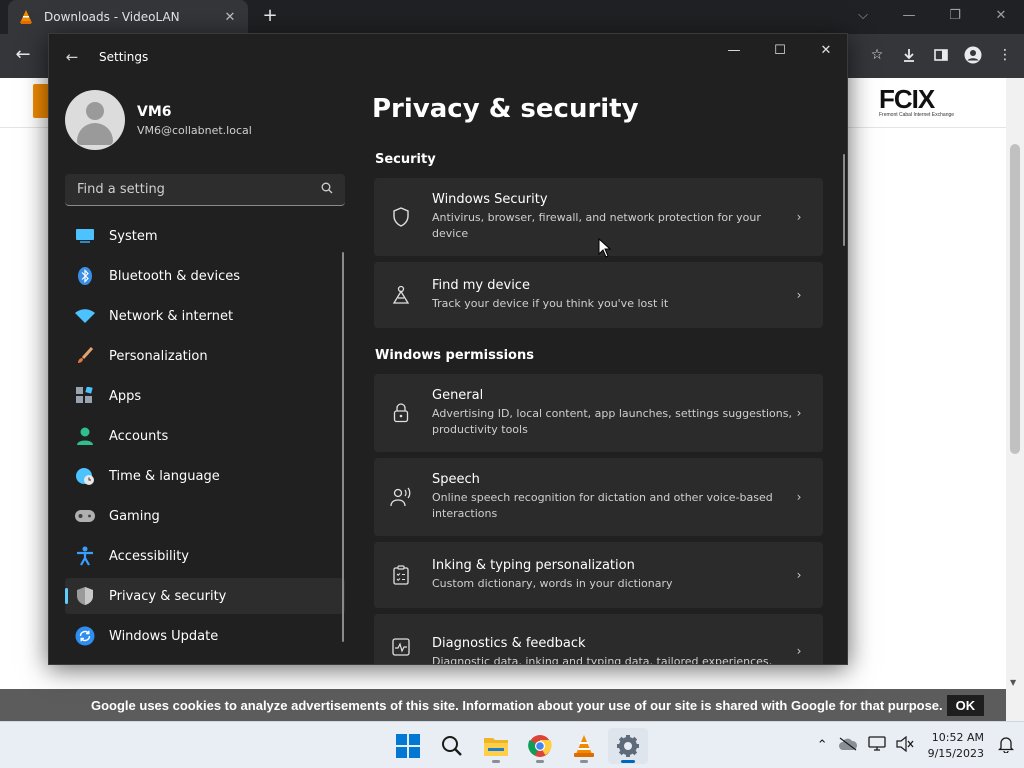 This screenshot has width=1024, height=768. Describe the element at coordinates (124, 57) in the screenshot. I see `settings-window-title: Settings` at that location.